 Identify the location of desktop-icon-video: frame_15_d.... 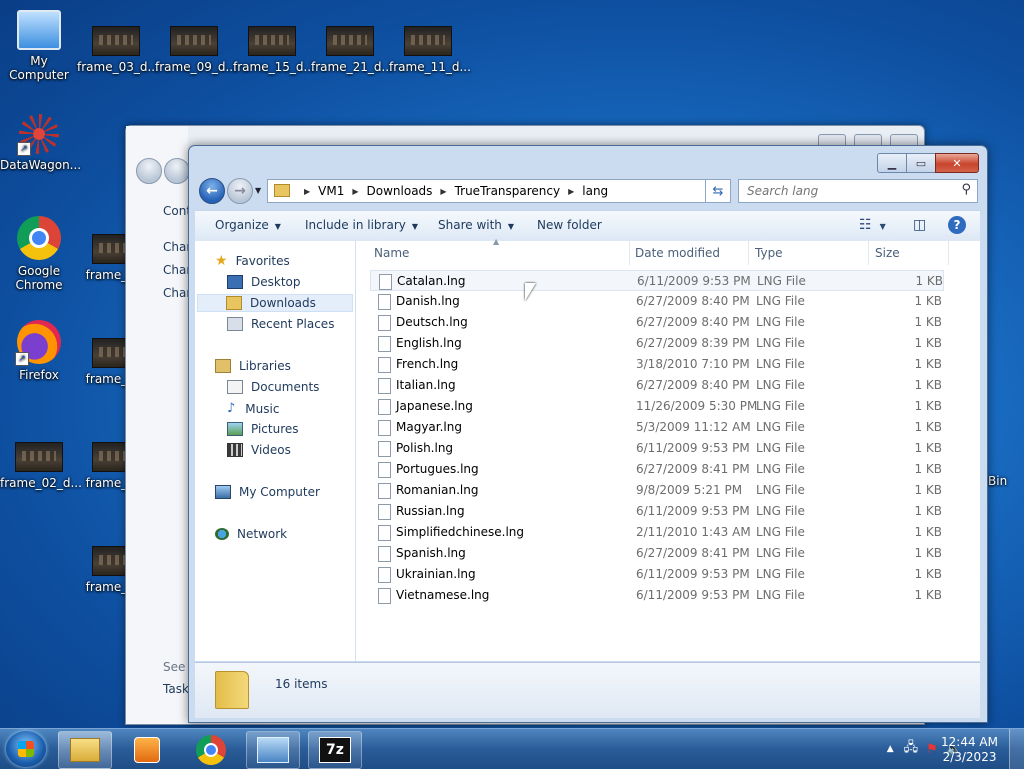
(274, 50).